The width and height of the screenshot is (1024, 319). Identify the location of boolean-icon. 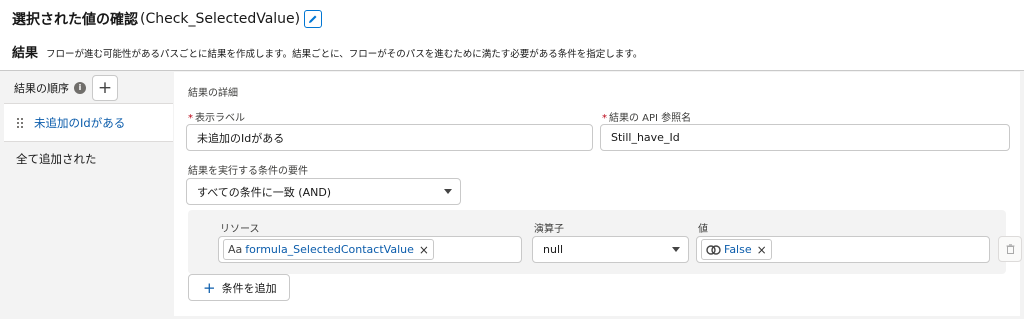
(713, 249).